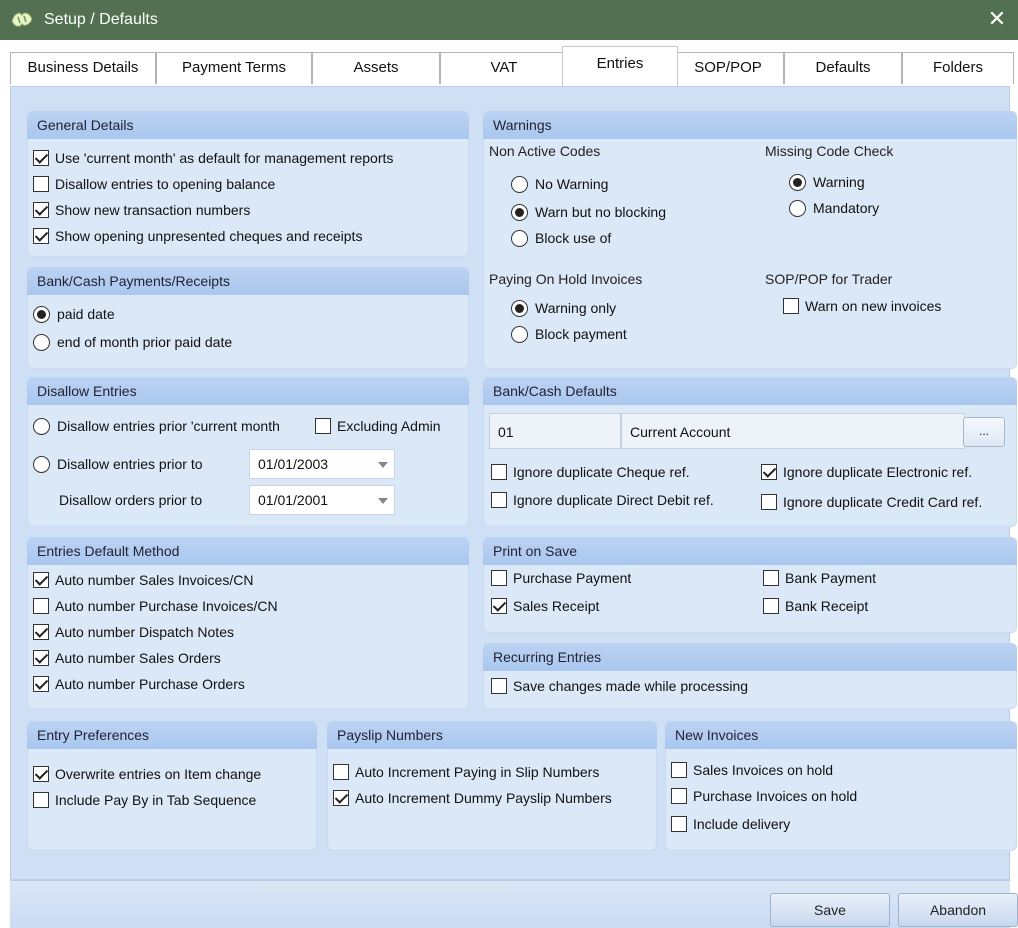 This screenshot has height=928, width=1018. Describe the element at coordinates (958, 910) in the screenshot. I see `abandon-button: Abandon` at that location.